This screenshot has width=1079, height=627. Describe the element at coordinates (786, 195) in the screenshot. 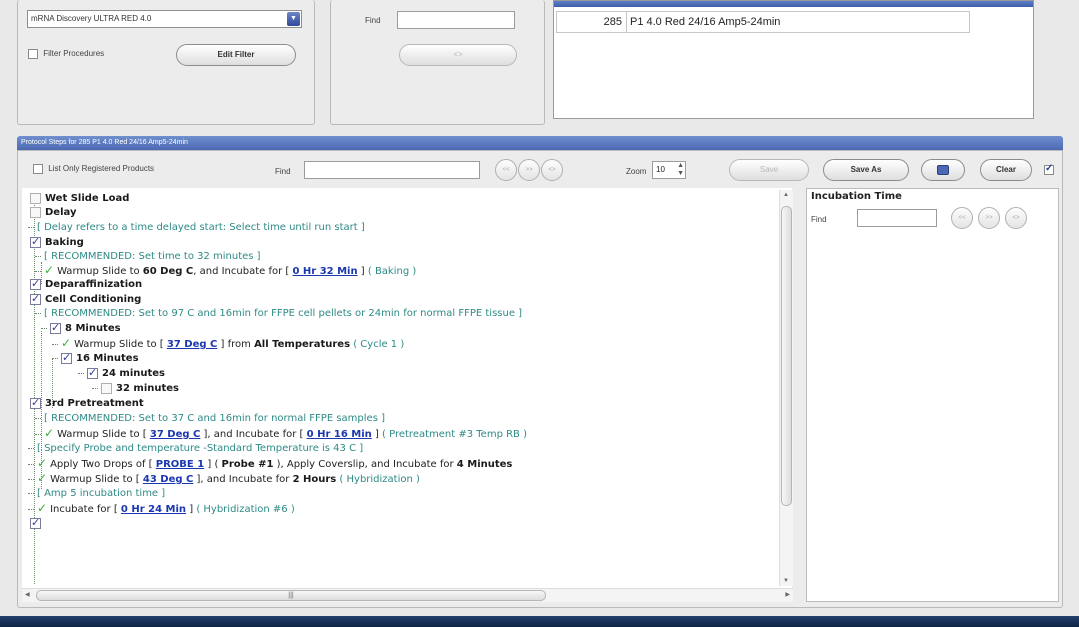

I see `scroll-up-icon: ▲` at that location.